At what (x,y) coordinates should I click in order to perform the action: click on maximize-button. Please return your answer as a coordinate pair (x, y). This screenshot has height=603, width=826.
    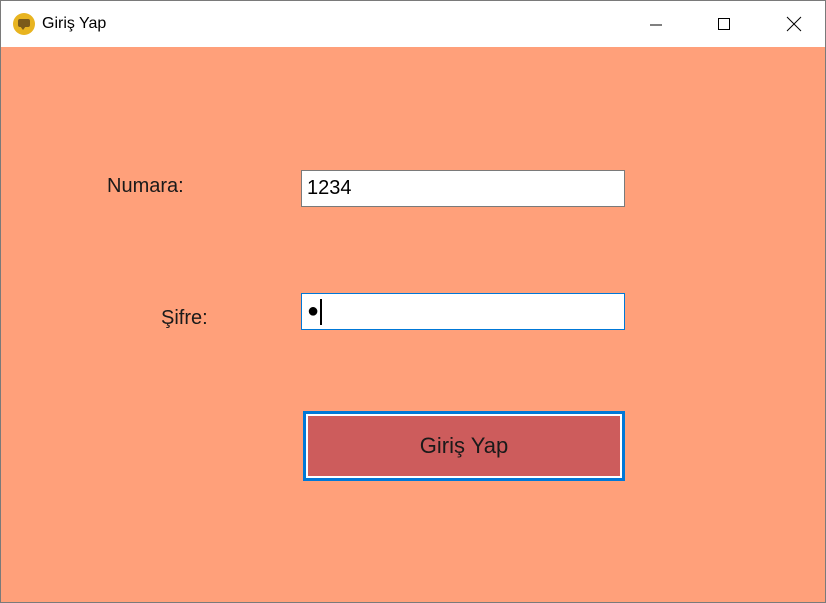
    Looking at the image, I should click on (724, 24).